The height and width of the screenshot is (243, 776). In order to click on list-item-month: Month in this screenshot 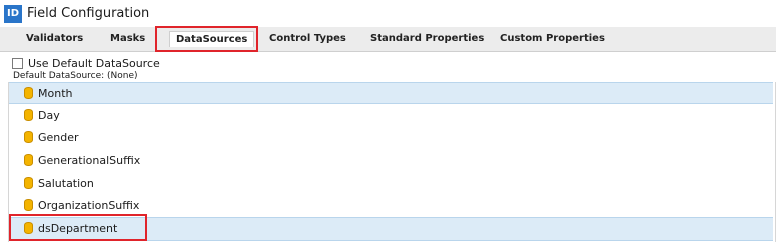, I will do `click(391, 93)`.